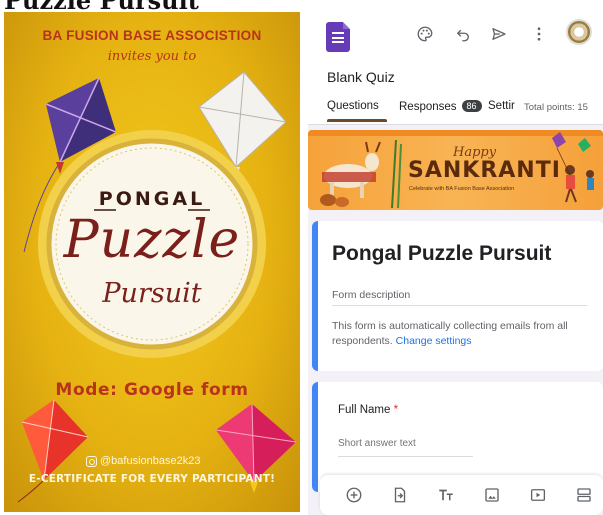  Describe the element at coordinates (539, 34) in the screenshot. I see `more-vert-icon` at that location.